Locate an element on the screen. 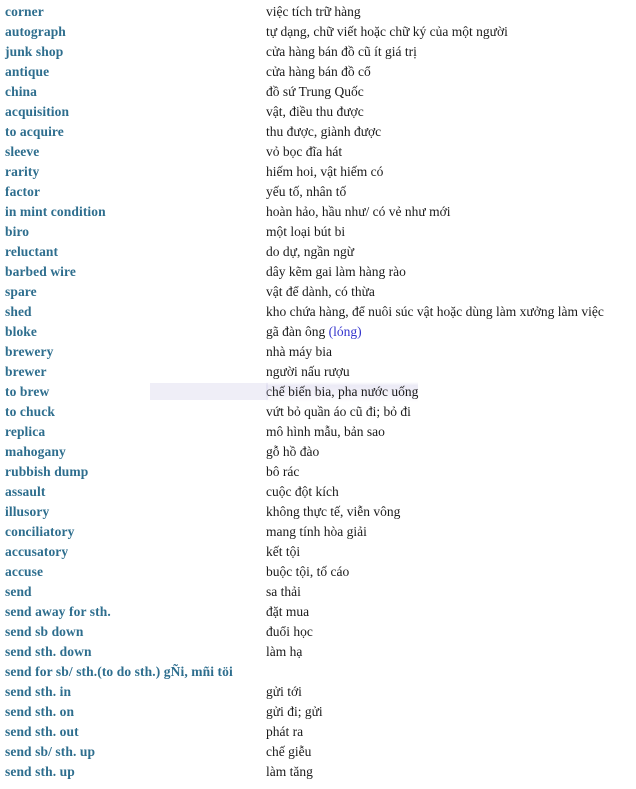 This screenshot has height=789, width=636. definition-main: thu được, giành được is located at coordinates (324, 131).